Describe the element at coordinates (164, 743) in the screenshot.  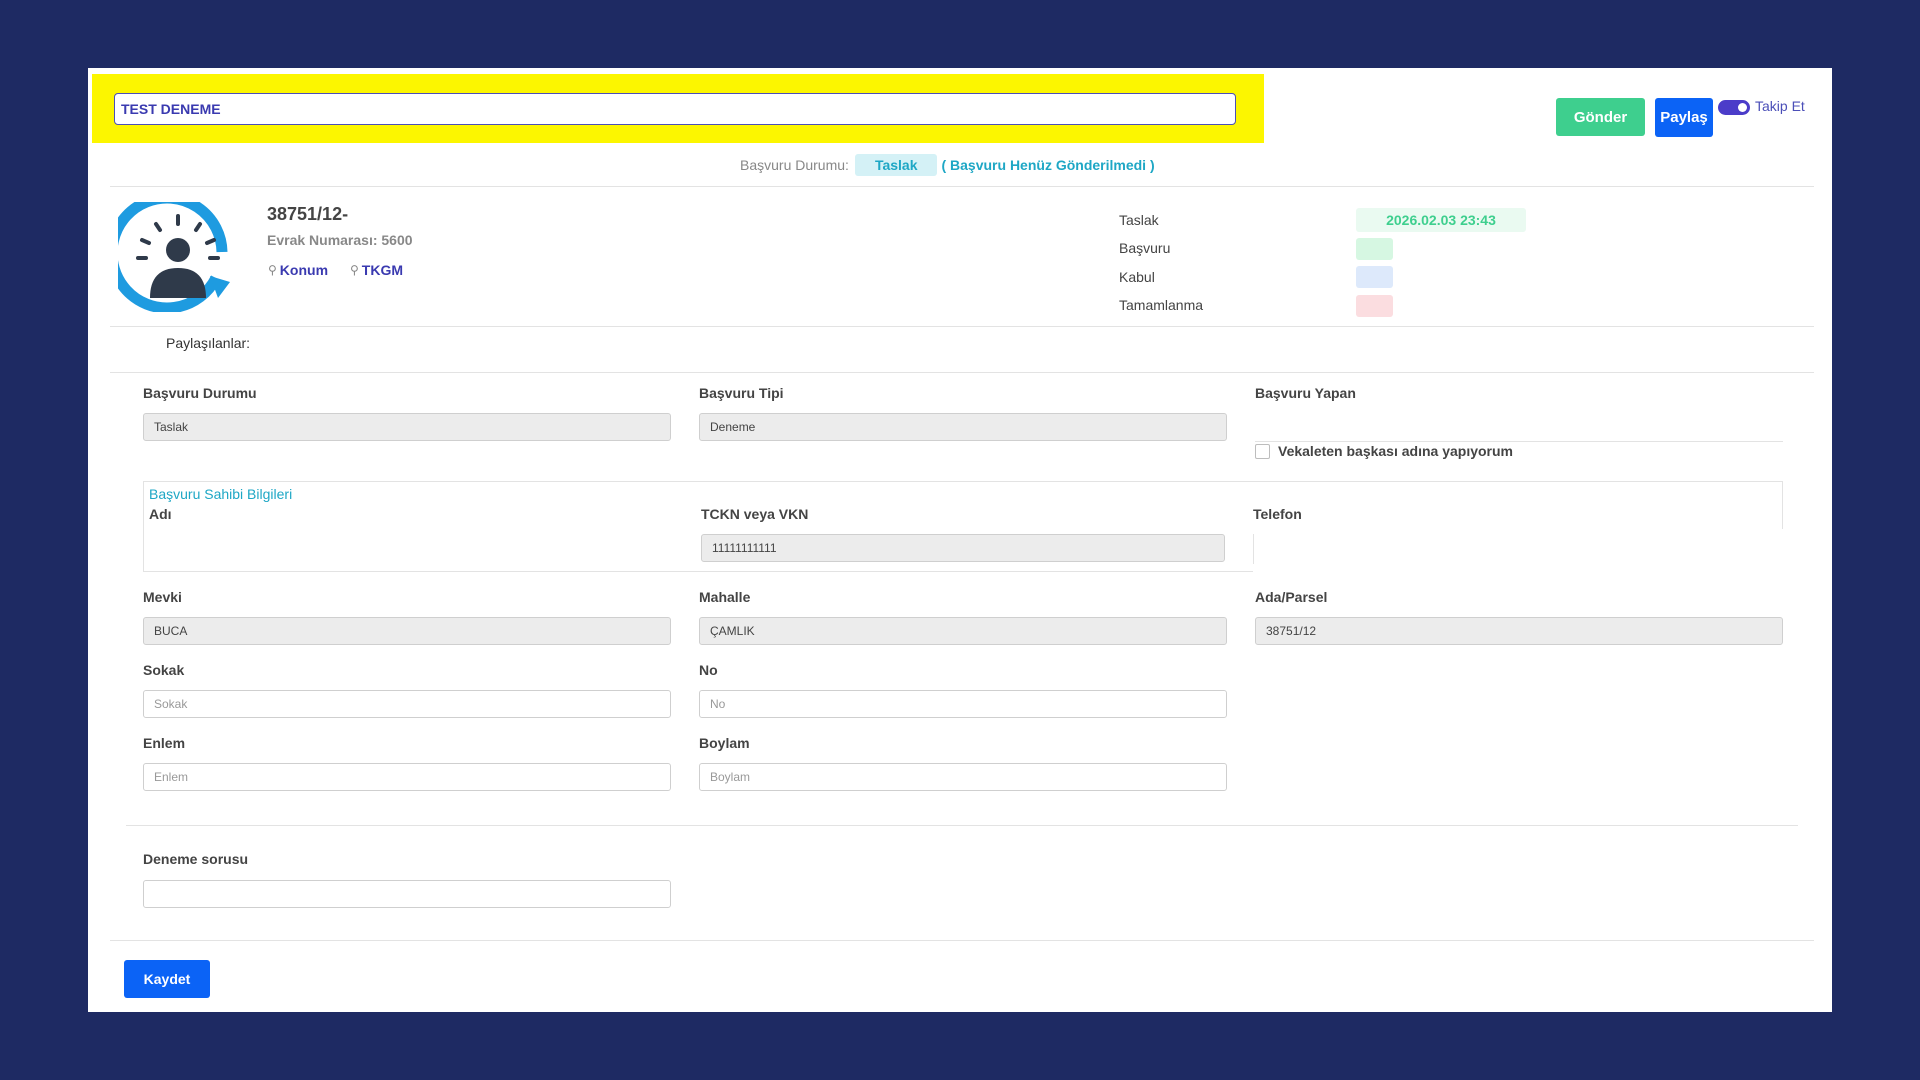
I see `enlem-label: Enlem` at that location.